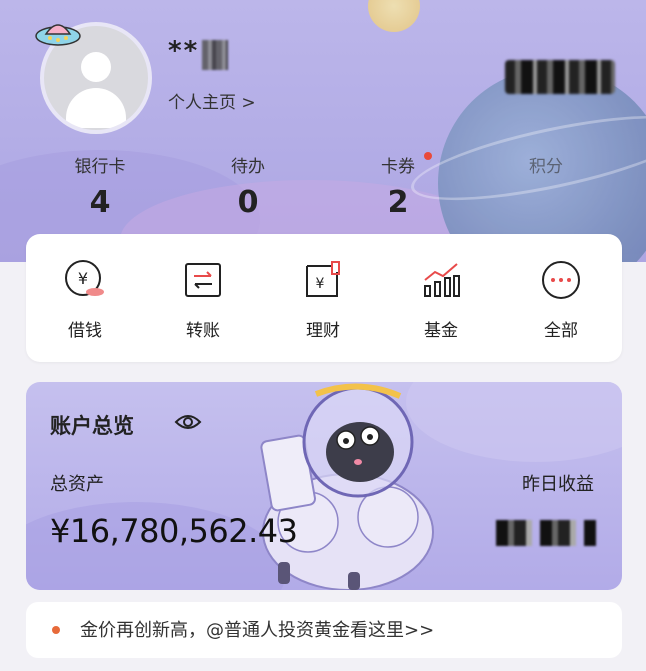  I want to click on masked-info, so click(560, 77).